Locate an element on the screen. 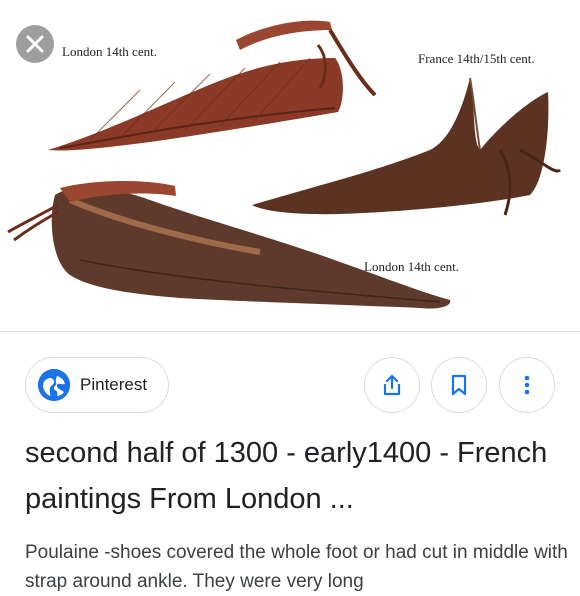  close-icon is located at coordinates (35, 44).